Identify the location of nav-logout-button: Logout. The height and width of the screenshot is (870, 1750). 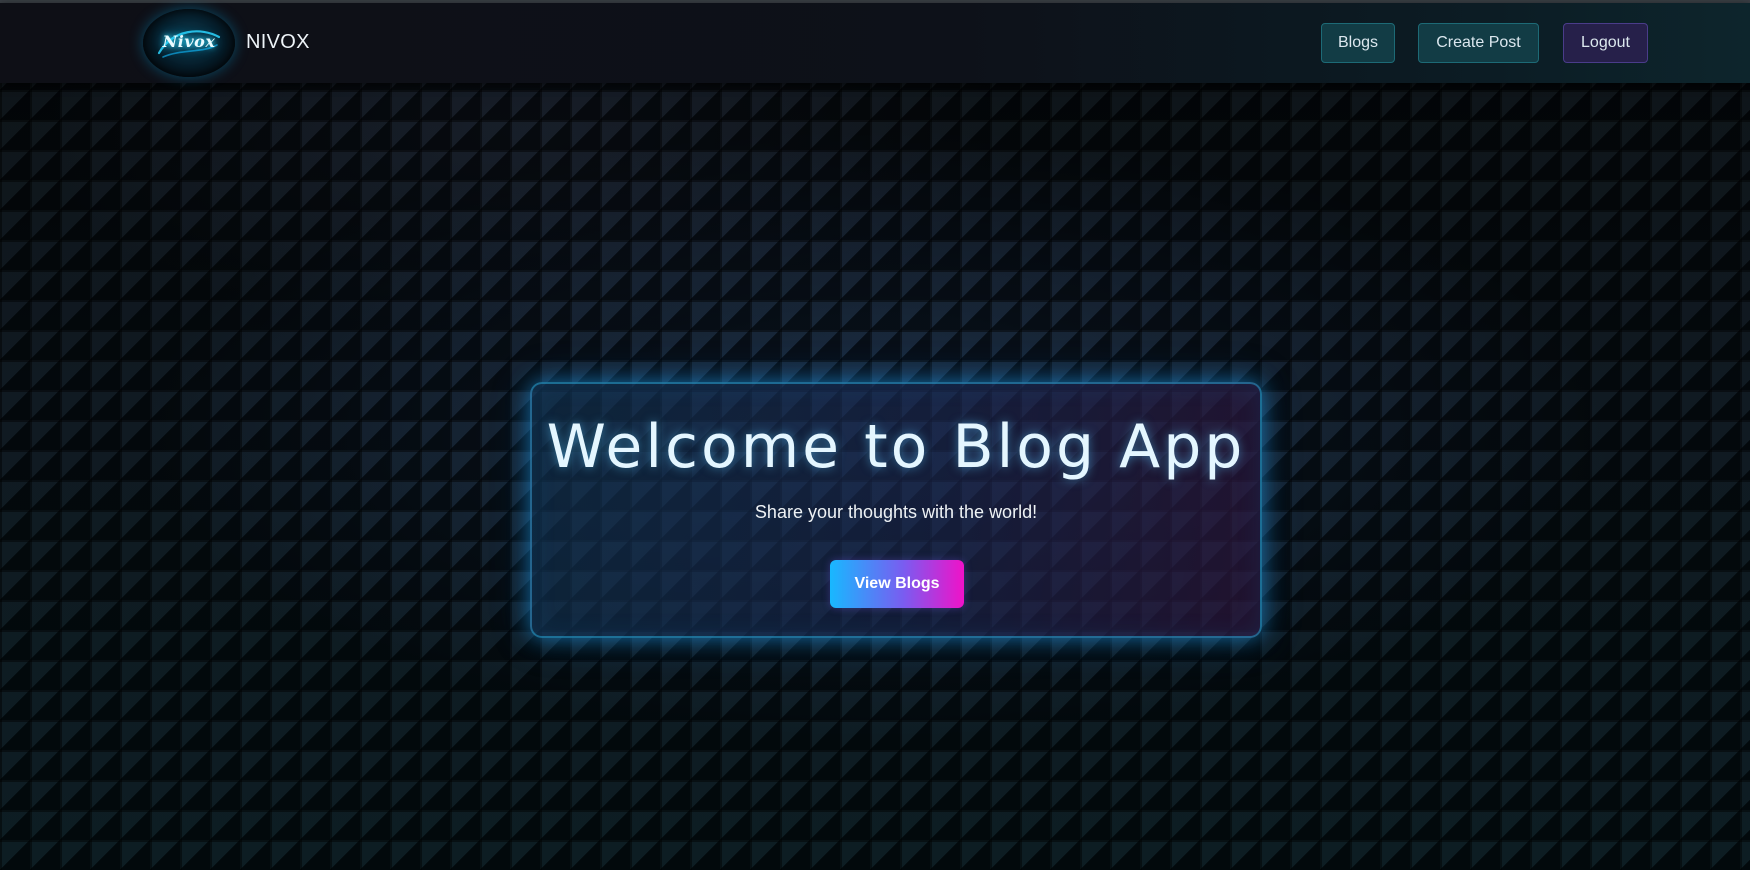
(1605, 43).